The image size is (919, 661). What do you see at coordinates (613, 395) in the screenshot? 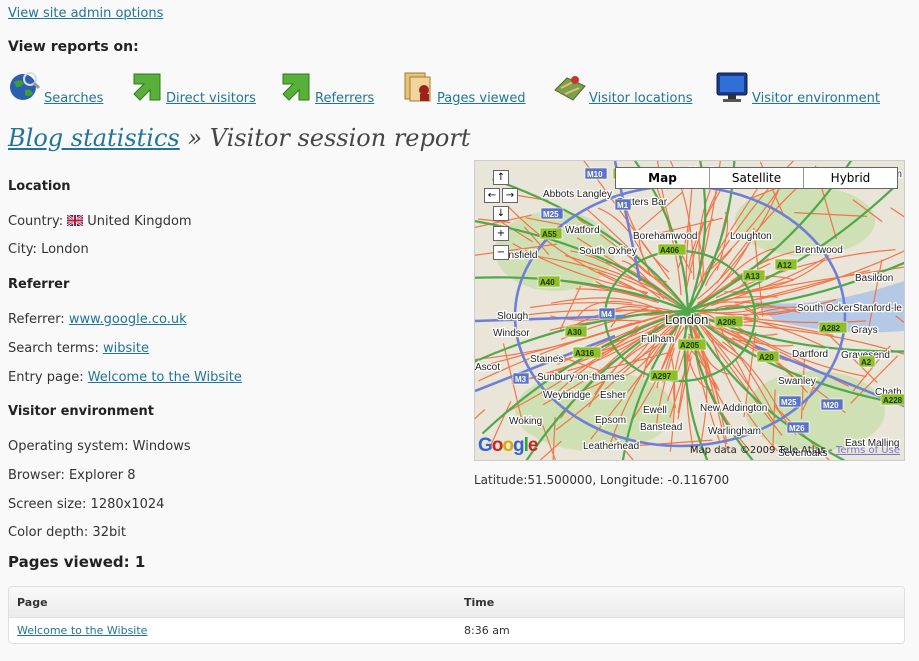
I see `map-place-label: Esher` at bounding box center [613, 395].